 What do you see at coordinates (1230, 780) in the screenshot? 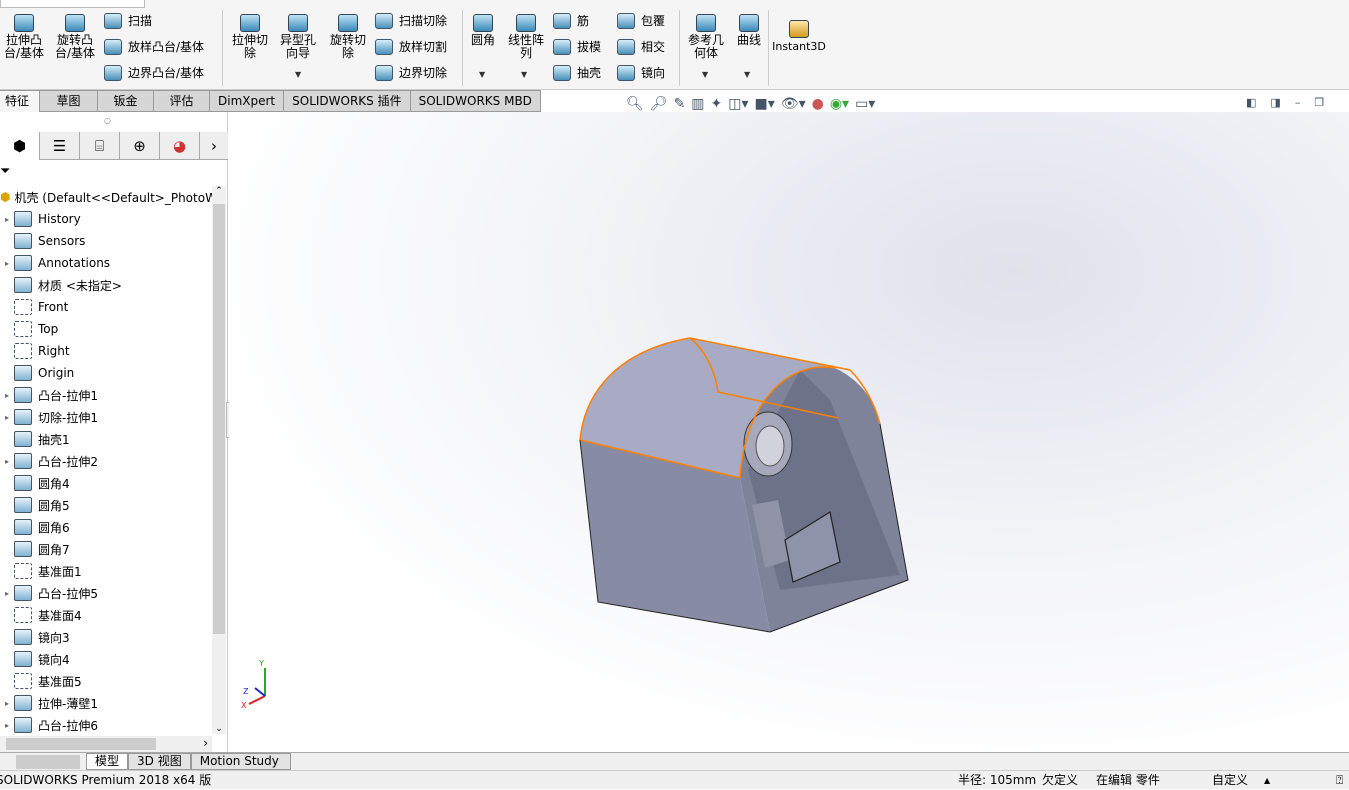
I see `units-selector: 自定义` at bounding box center [1230, 780].